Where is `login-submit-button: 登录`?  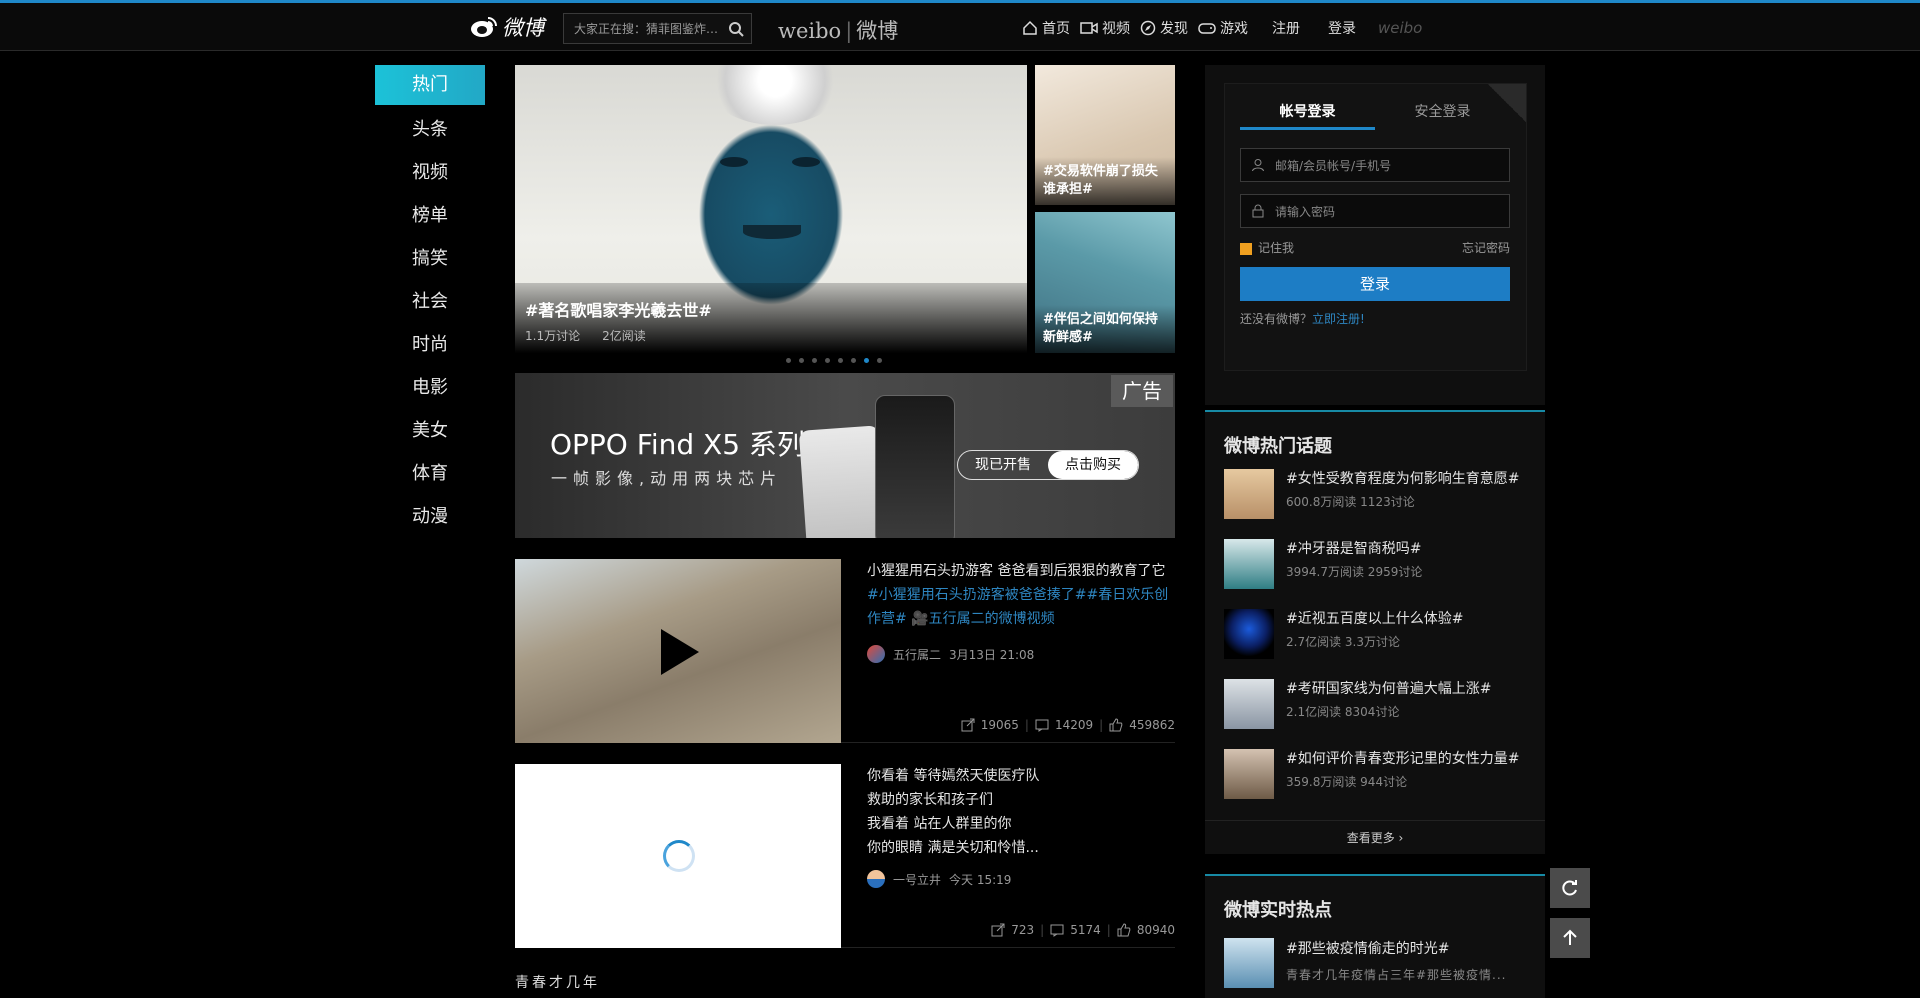
login-submit-button: 登录 is located at coordinates (1375, 284).